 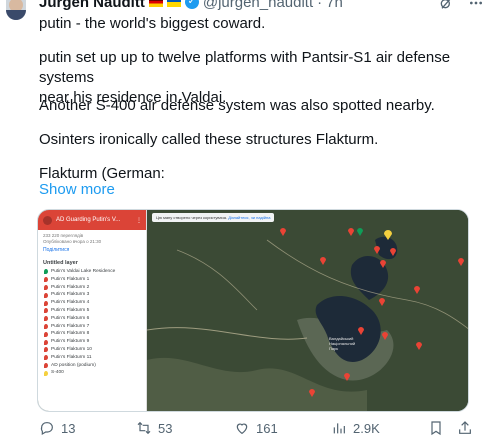 What do you see at coordinates (92, 334) in the screenshot?
I see `map-layer-item: Putin's Flakturm 8` at bounding box center [92, 334].